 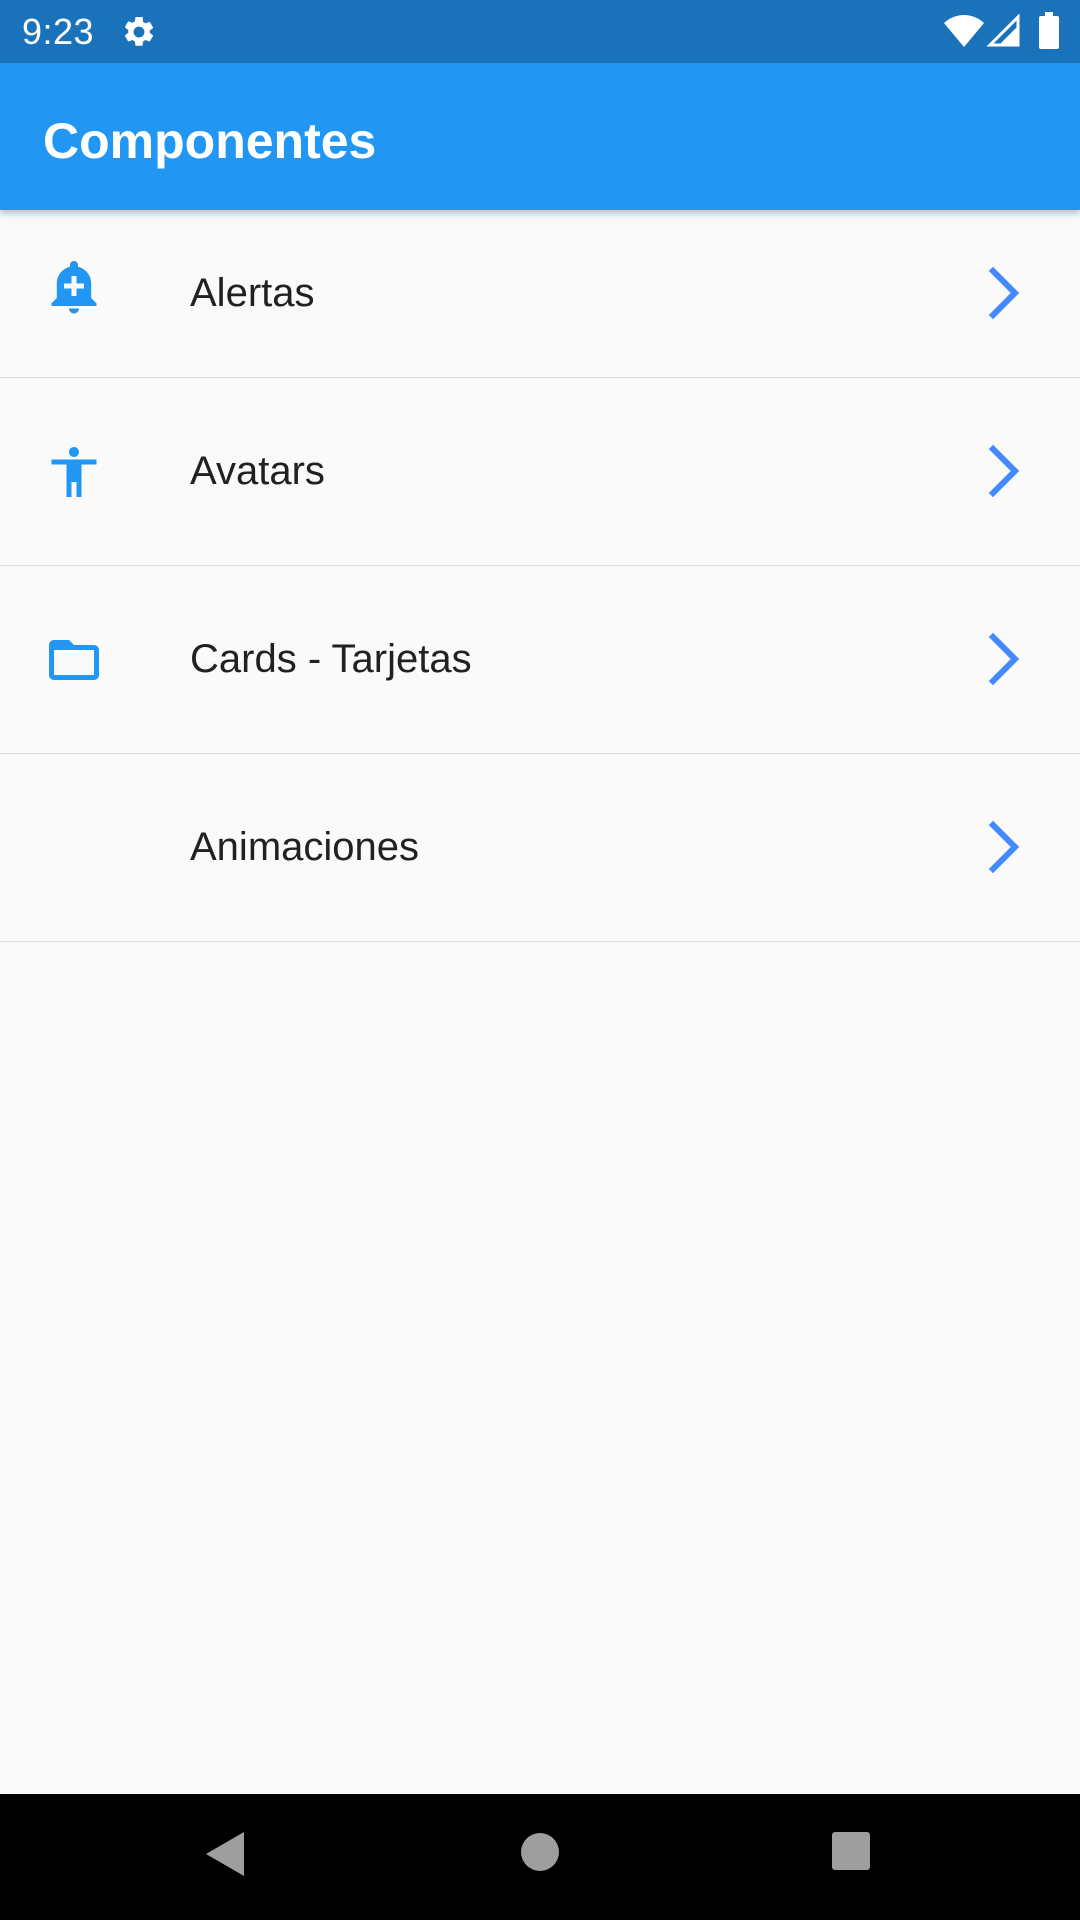 I want to click on back-icon, so click(x=225, y=1854).